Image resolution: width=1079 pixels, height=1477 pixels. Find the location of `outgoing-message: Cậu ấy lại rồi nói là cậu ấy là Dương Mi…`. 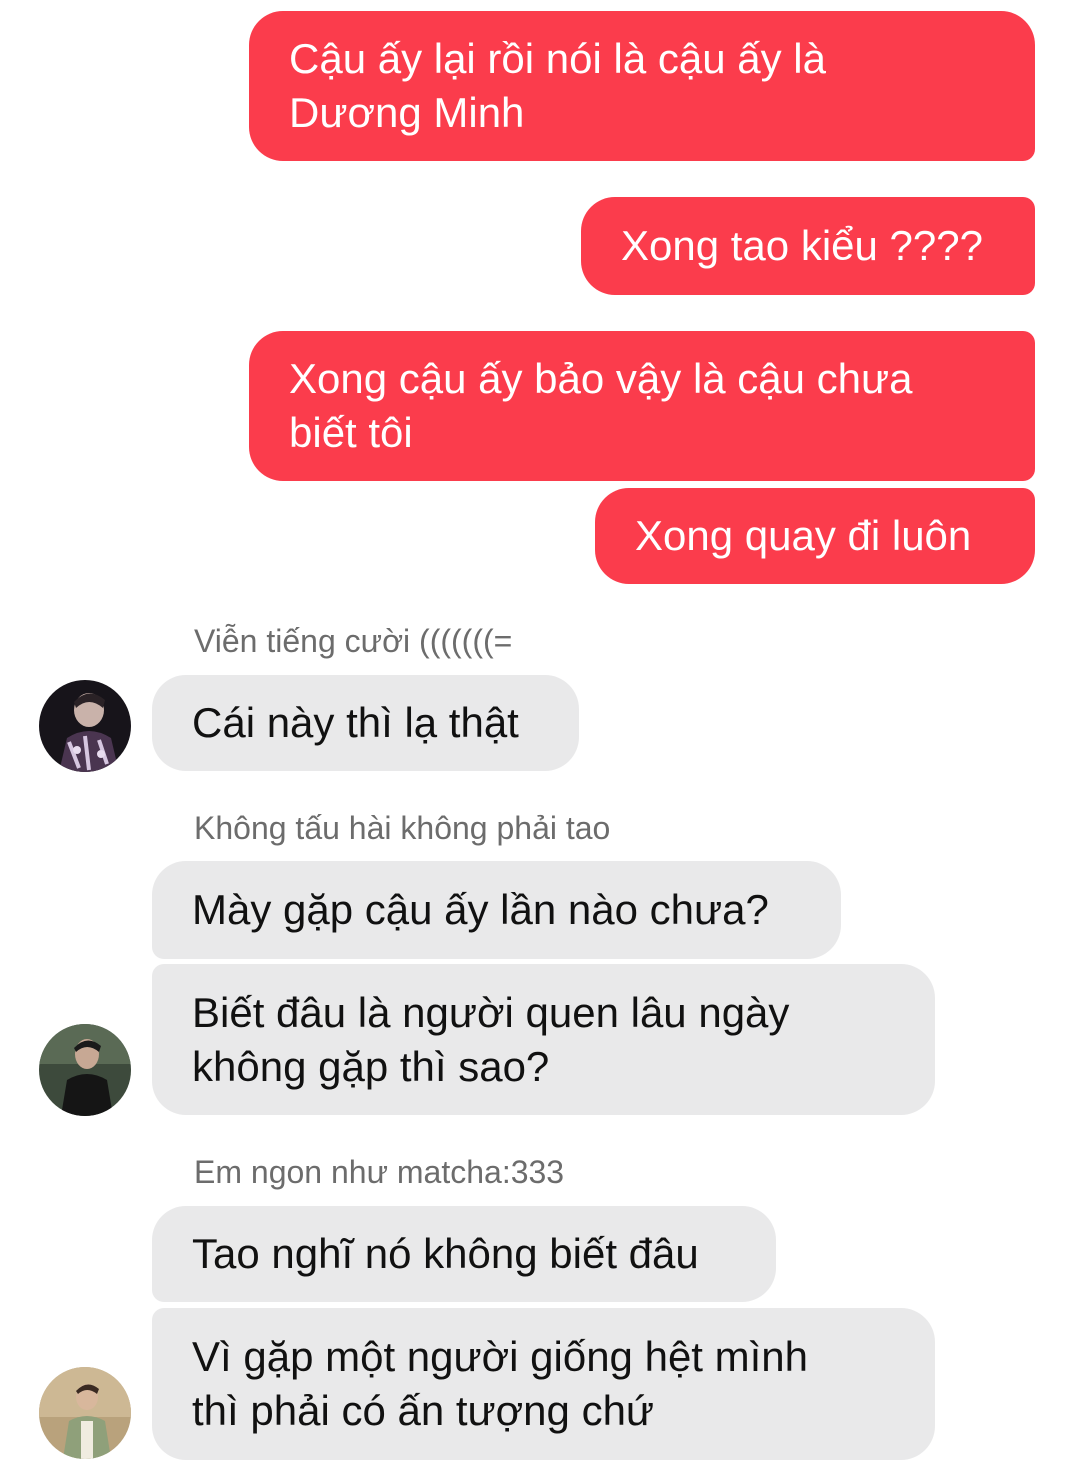

outgoing-message: Cậu ấy lại rồi nói là cậu ấy là Dương Mi… is located at coordinates (642, 86).